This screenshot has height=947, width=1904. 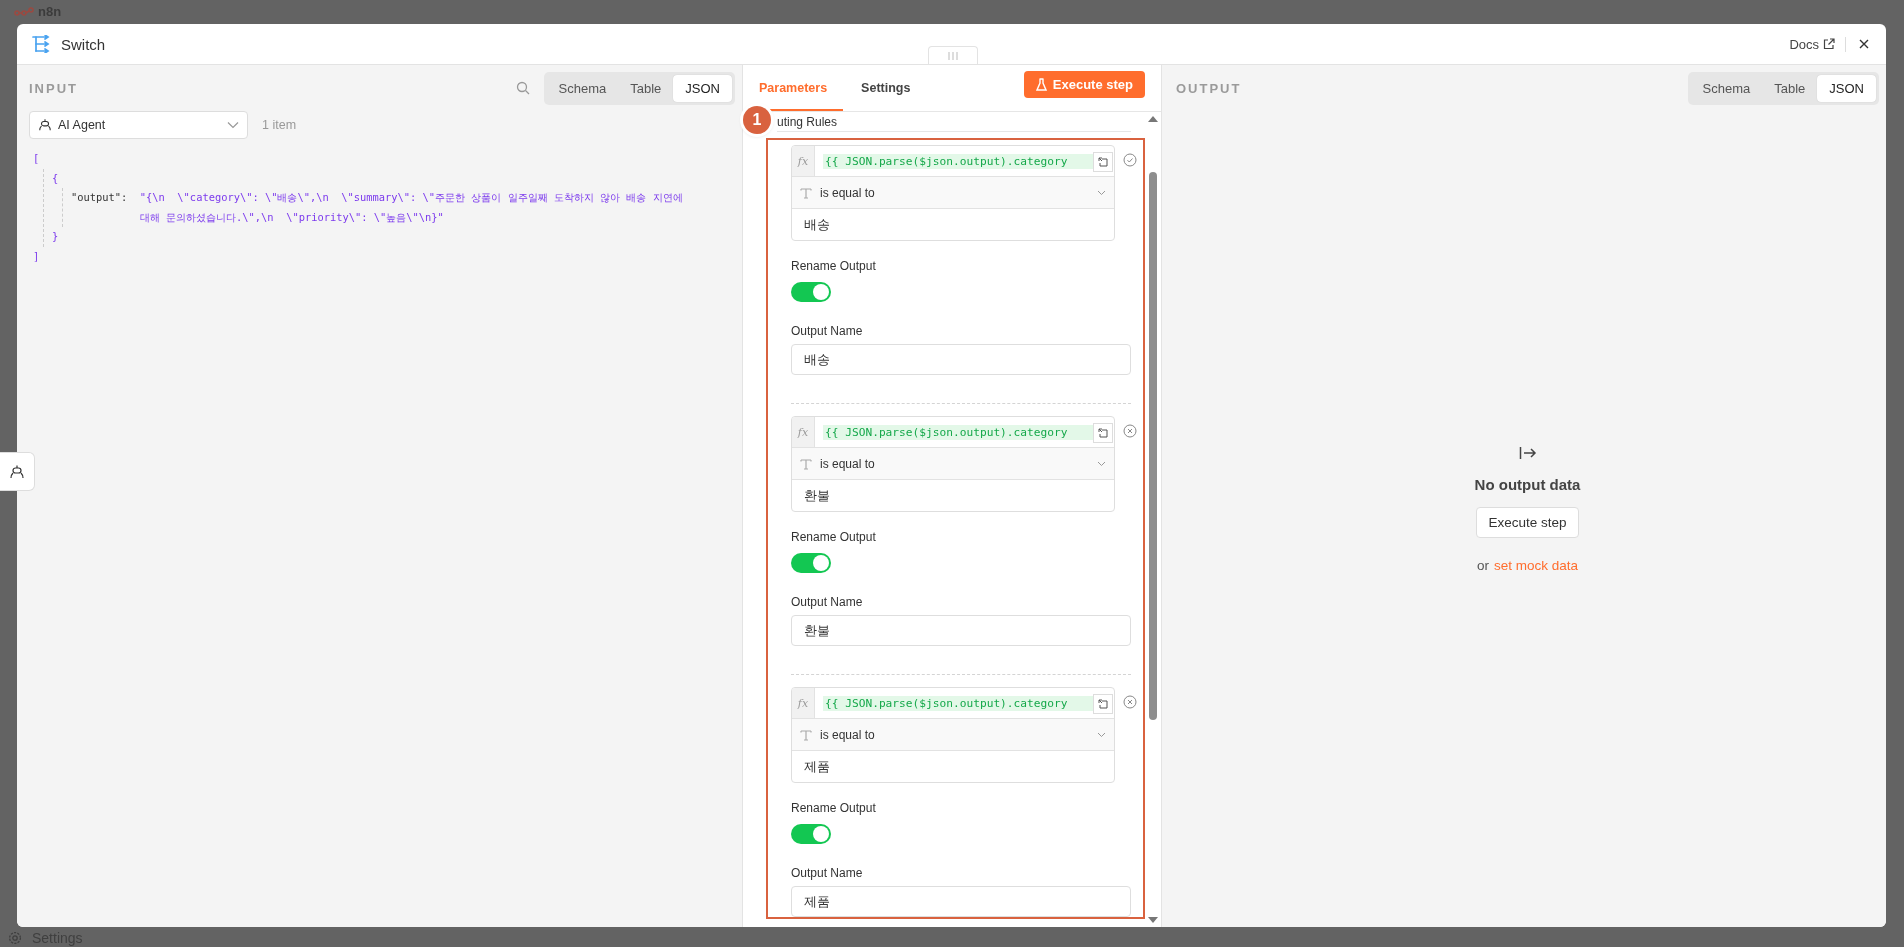 I want to click on scroll-up-icon, so click(x=1153, y=119).